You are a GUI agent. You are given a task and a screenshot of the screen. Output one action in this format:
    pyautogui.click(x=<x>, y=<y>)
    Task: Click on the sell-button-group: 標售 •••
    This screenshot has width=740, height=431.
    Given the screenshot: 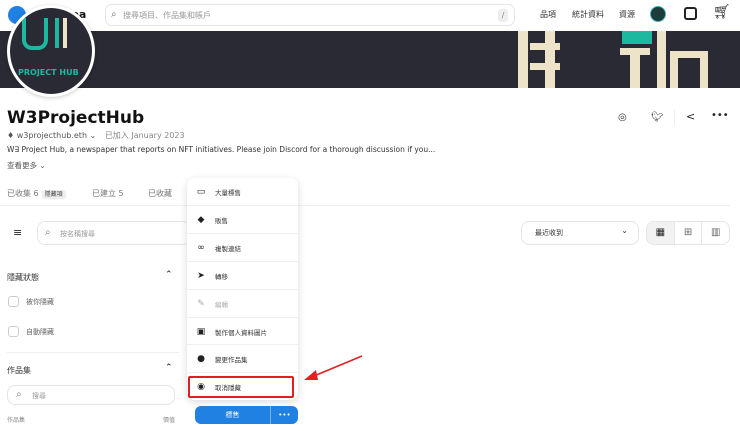 What is the action you would take?
    pyautogui.click(x=246, y=415)
    